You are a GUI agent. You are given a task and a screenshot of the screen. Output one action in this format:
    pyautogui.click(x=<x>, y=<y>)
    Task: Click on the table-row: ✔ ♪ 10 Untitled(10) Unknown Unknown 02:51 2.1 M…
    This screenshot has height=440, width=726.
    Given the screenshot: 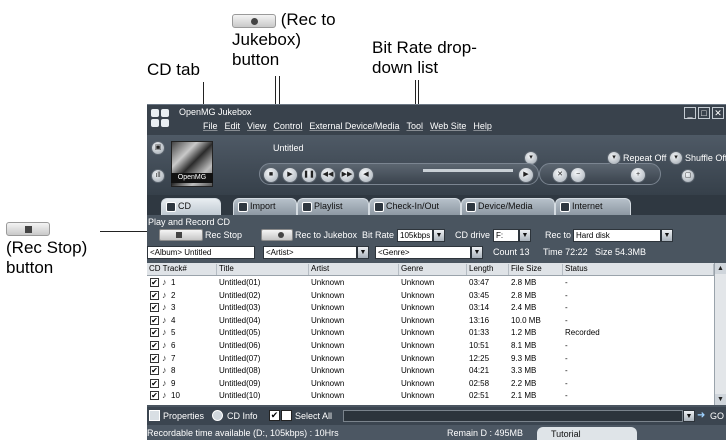 What is the action you would take?
    pyautogui.click(x=430, y=396)
    